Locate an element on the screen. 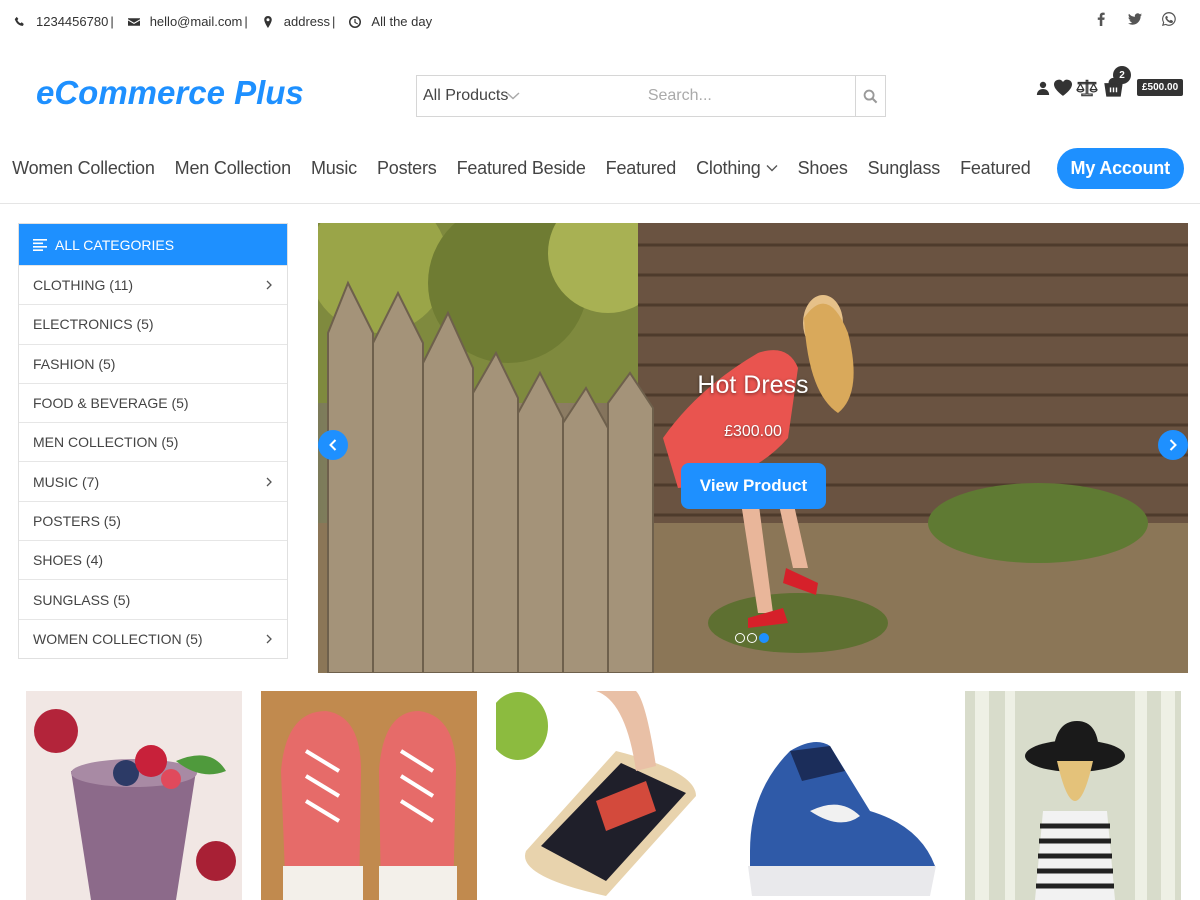 The height and width of the screenshot is (900, 1200). running-shoe-image is located at coordinates (838, 795).